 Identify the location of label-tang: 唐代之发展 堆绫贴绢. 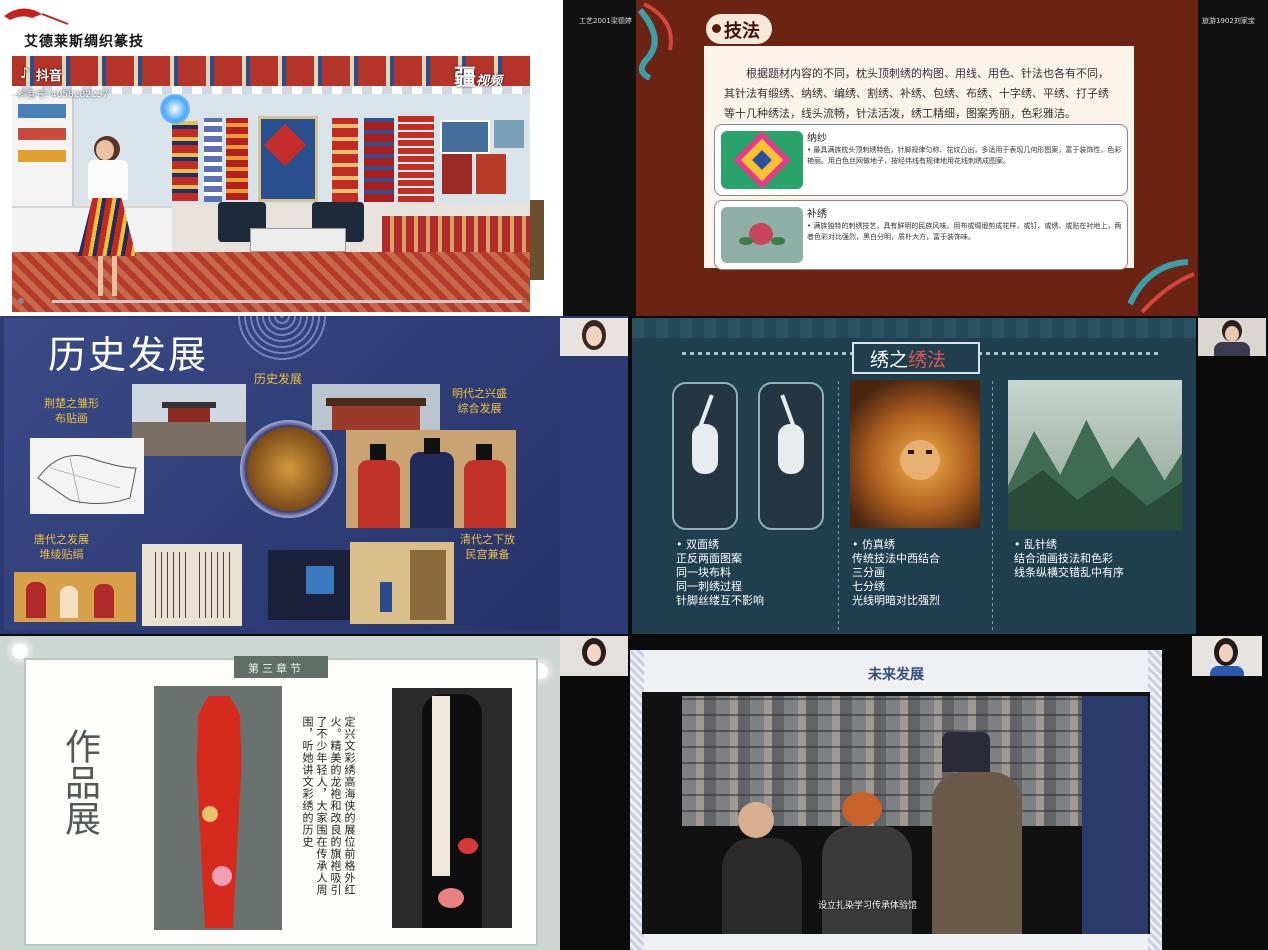
(61, 547).